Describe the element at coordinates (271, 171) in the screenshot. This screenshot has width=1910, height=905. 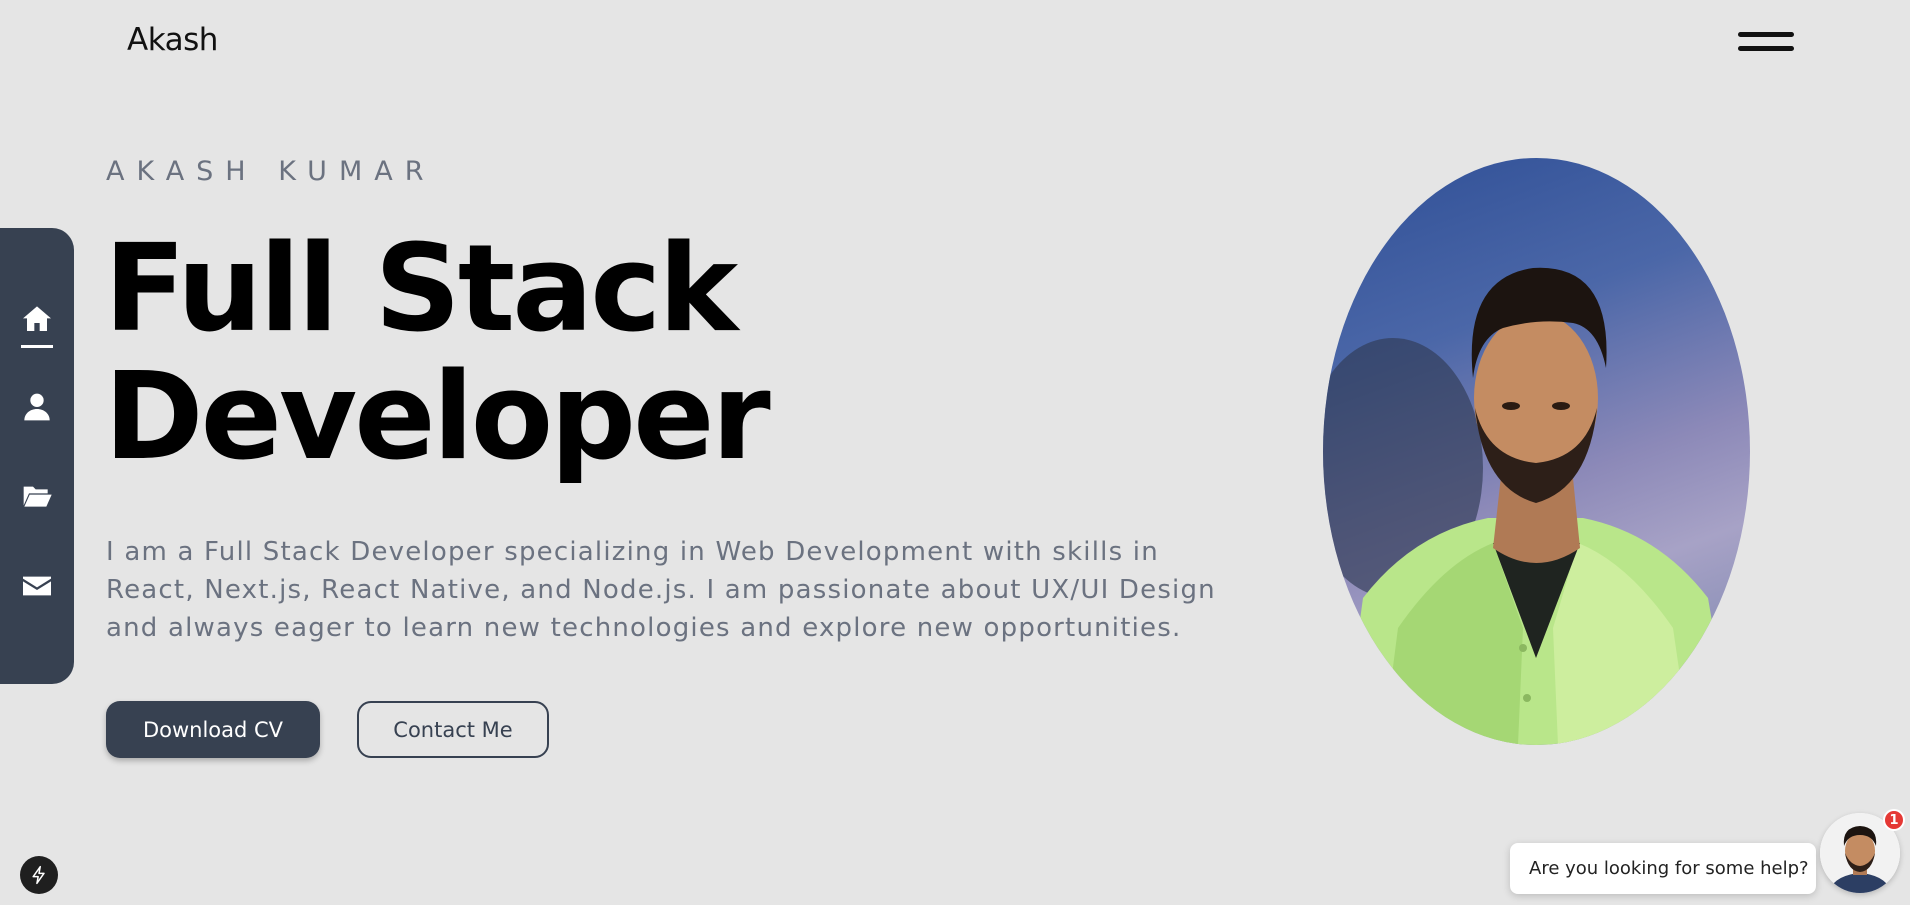
I see `hero-kicker: AKASH KUMAR` at that location.